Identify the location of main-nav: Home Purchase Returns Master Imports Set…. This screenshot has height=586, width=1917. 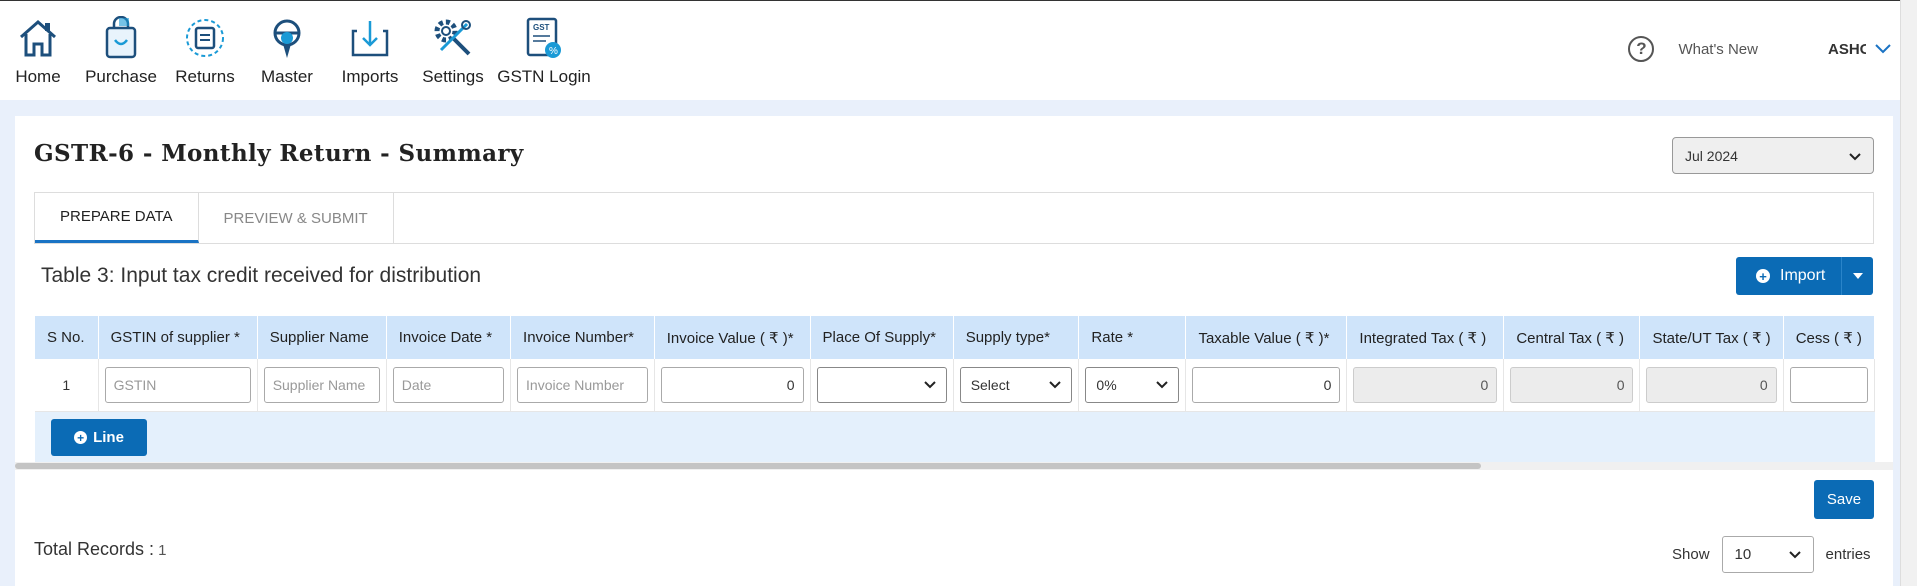
(296, 51).